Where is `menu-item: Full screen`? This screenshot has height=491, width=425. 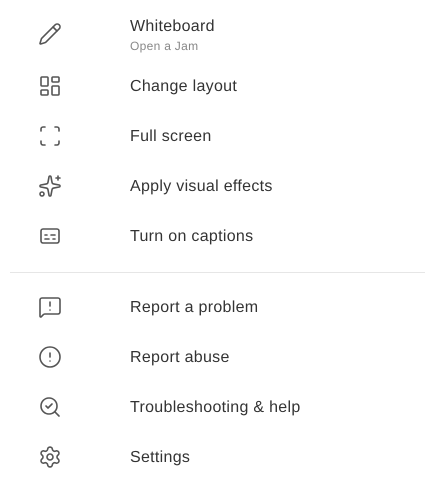 menu-item: Full screen is located at coordinates (212, 137).